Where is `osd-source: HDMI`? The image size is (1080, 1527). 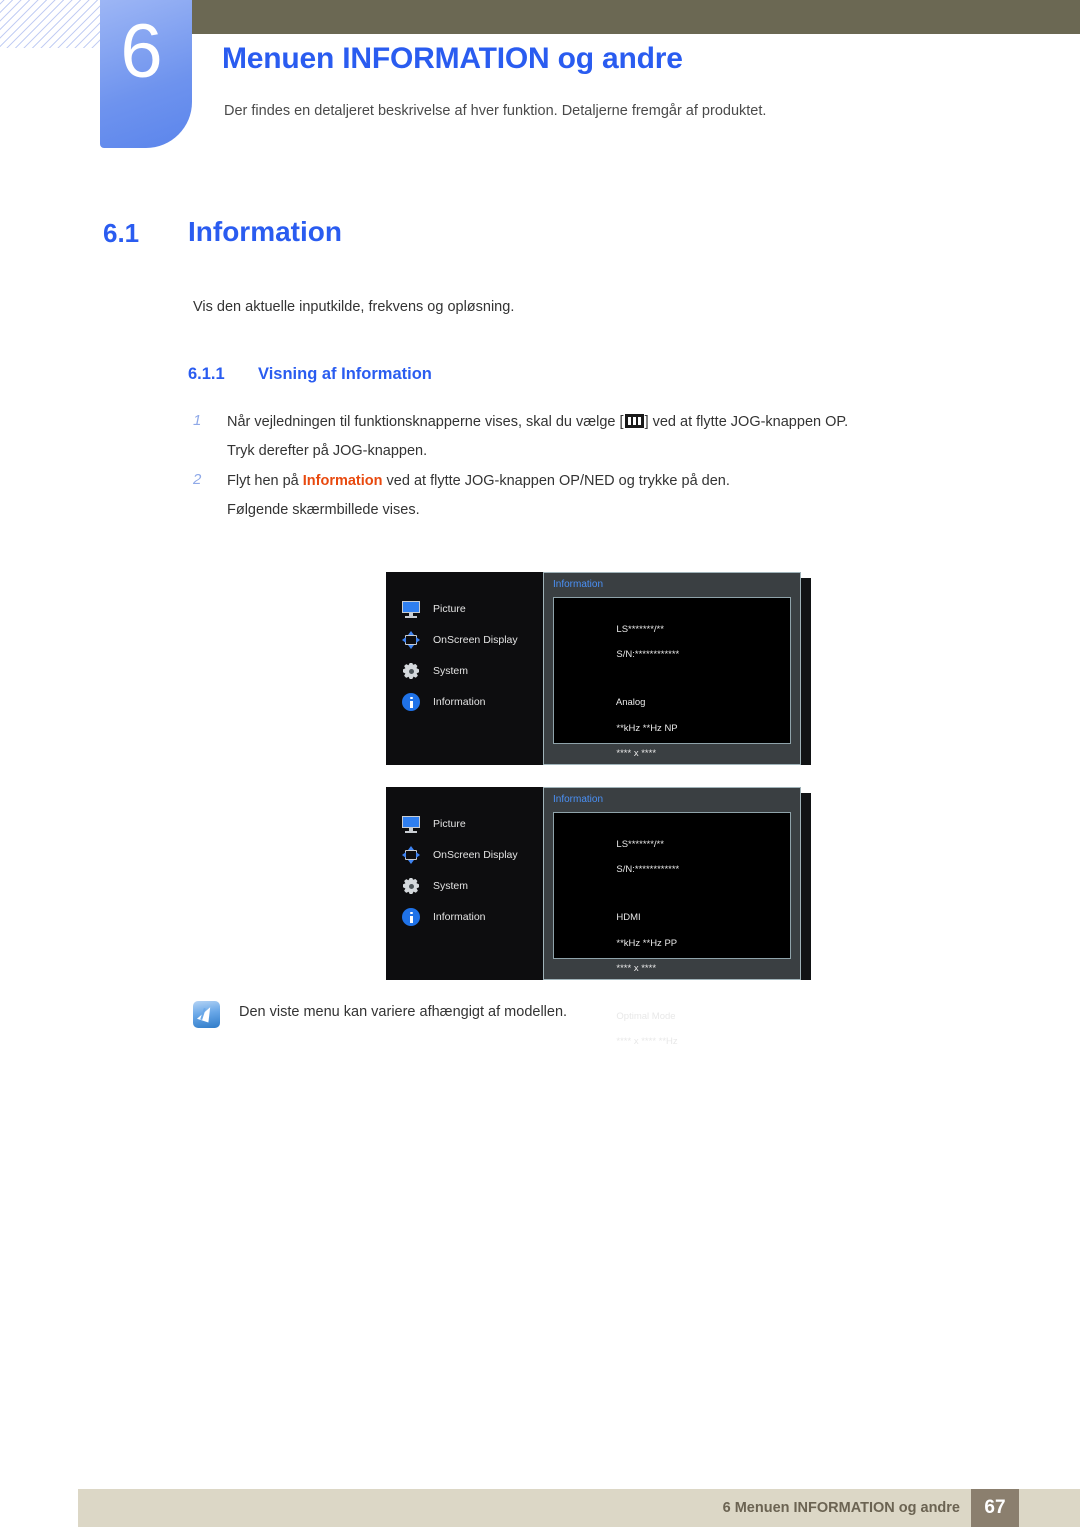
osd-source: HDMI is located at coordinates (628, 917).